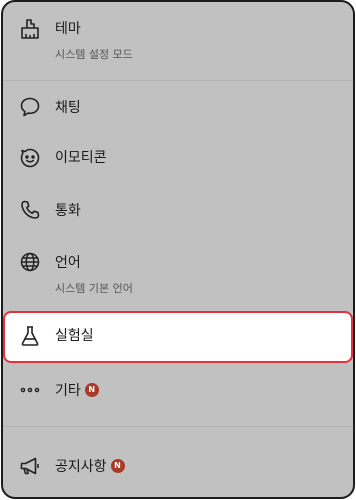 This screenshot has width=356, height=500. I want to click on lab-label: 실험실, so click(74, 336).